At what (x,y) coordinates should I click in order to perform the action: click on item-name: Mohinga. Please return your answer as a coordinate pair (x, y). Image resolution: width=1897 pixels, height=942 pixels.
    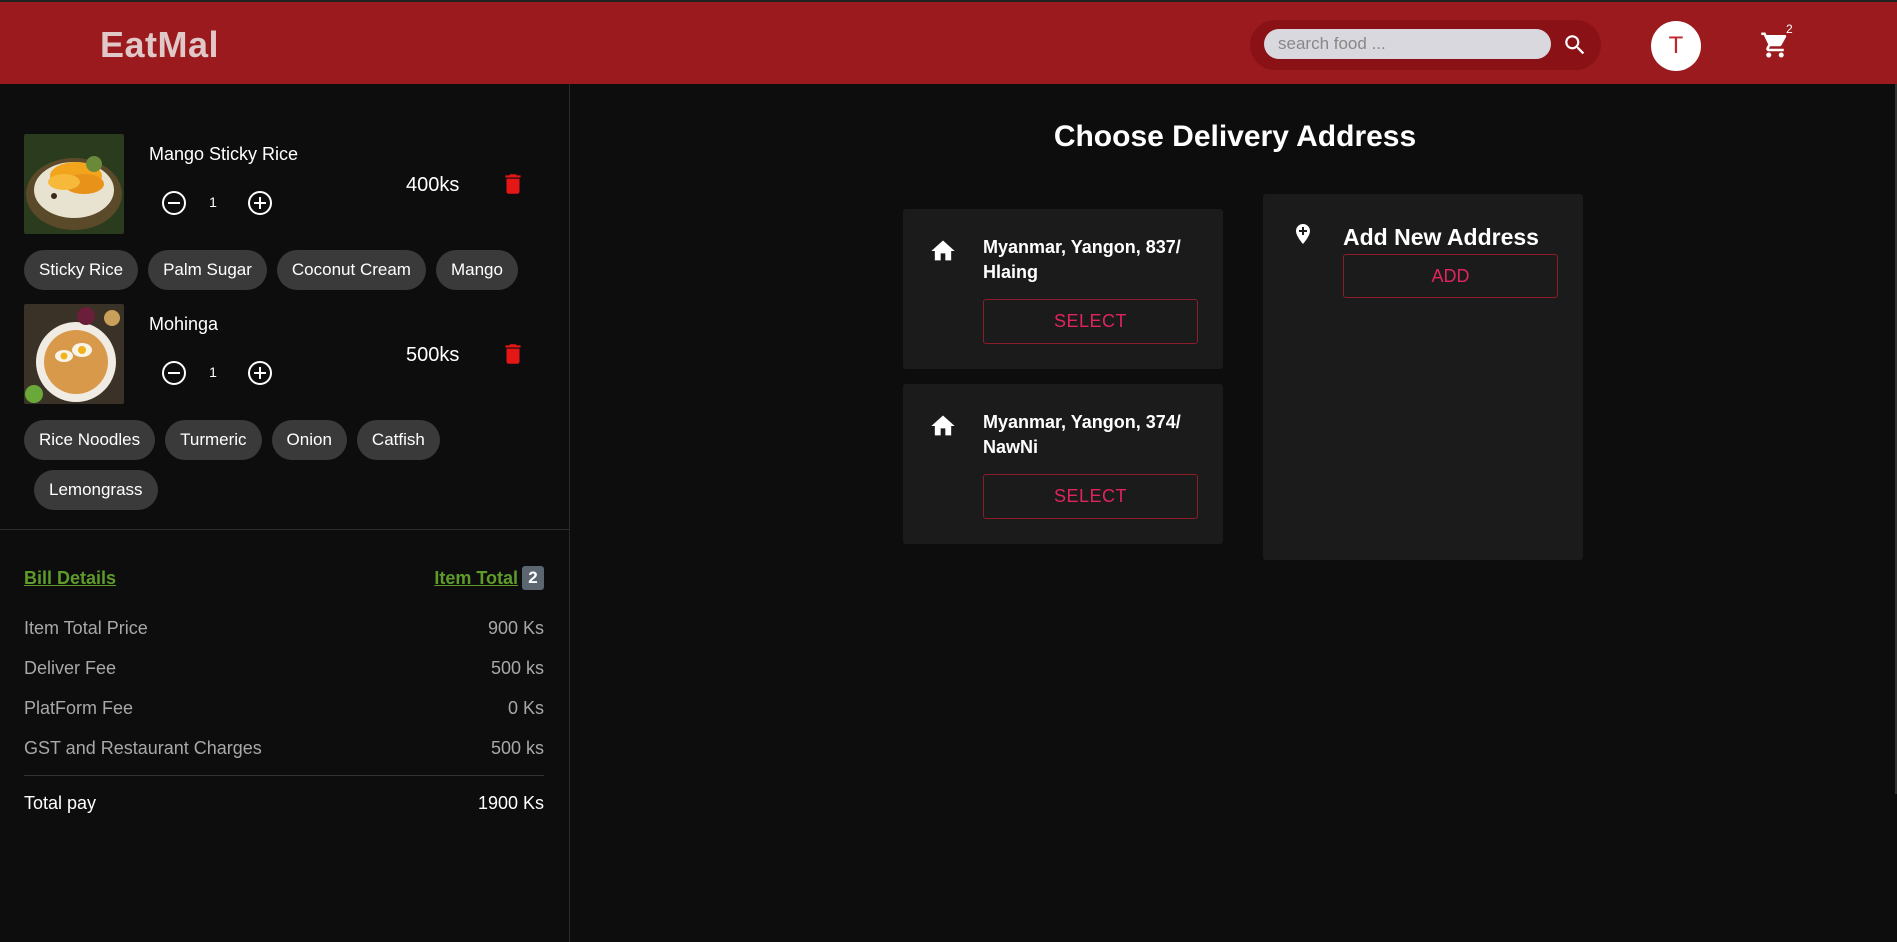
    Looking at the image, I should click on (184, 324).